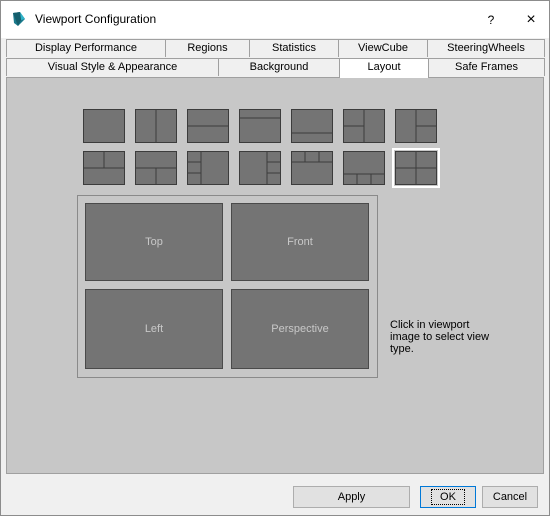  I want to click on viewport-bottom-left: Left, so click(154, 329).